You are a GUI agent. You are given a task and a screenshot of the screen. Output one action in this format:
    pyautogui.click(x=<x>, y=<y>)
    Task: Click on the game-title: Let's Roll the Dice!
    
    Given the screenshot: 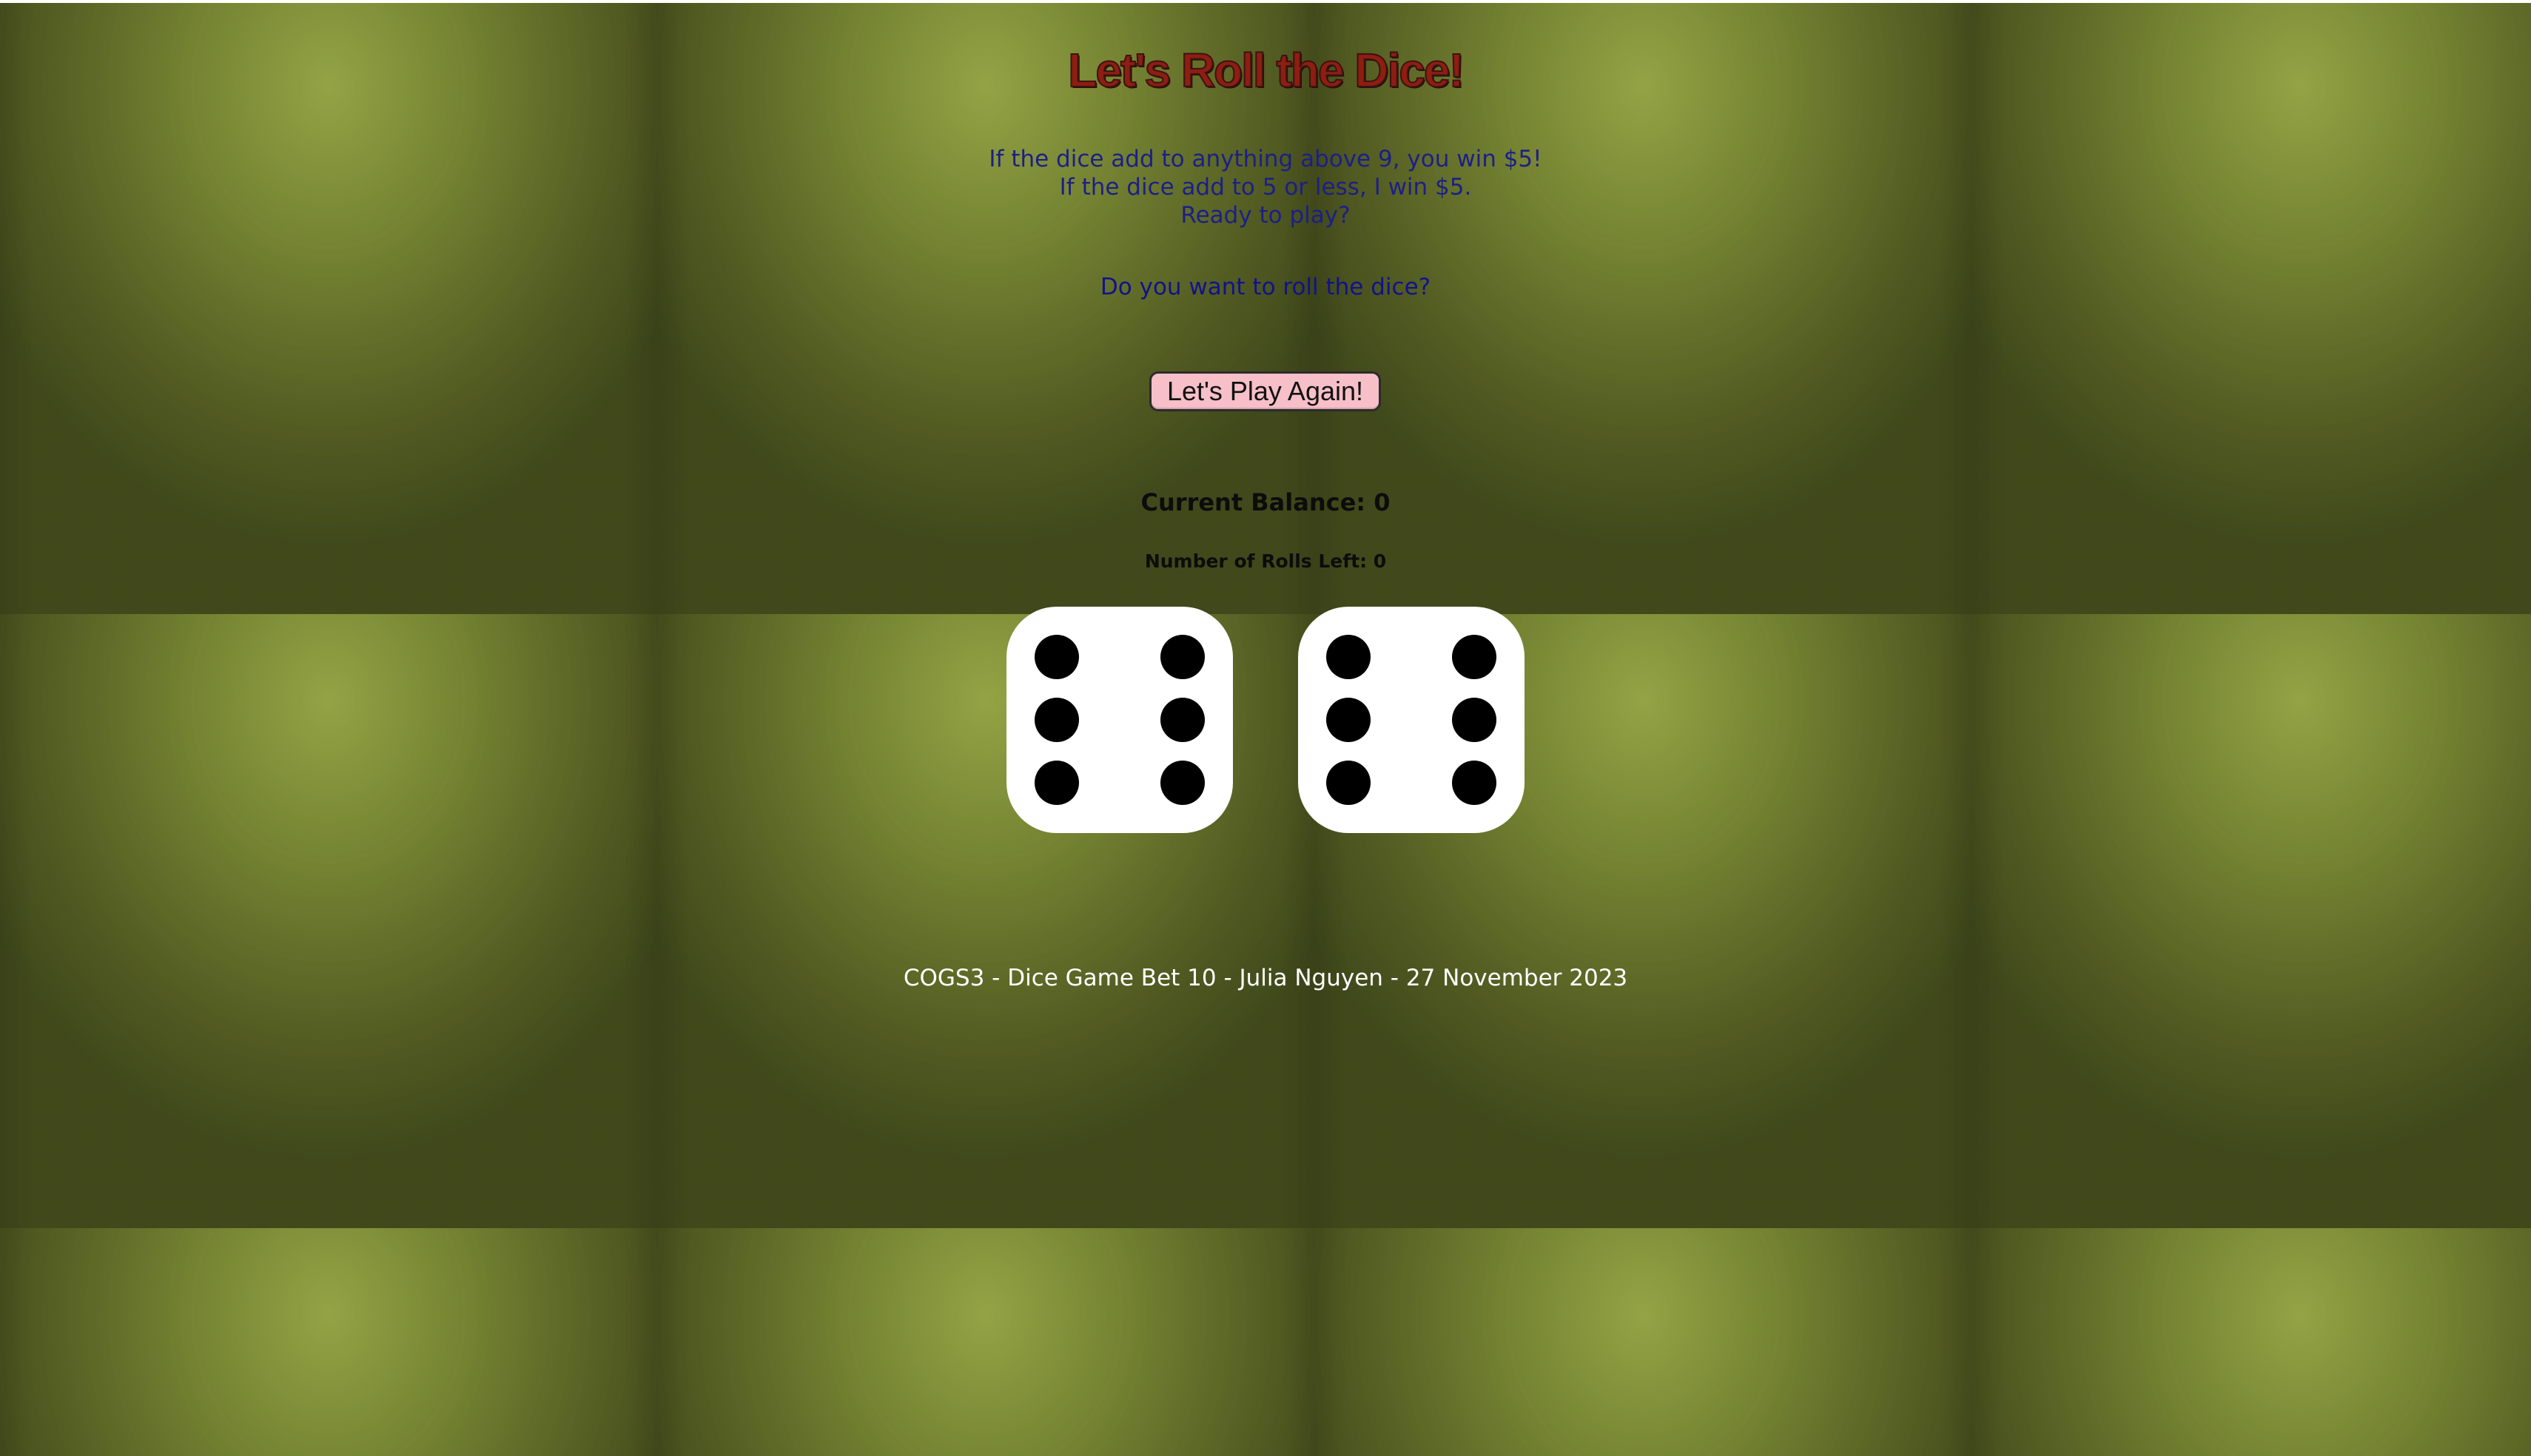 What is the action you would take?
    pyautogui.click(x=1266, y=71)
    